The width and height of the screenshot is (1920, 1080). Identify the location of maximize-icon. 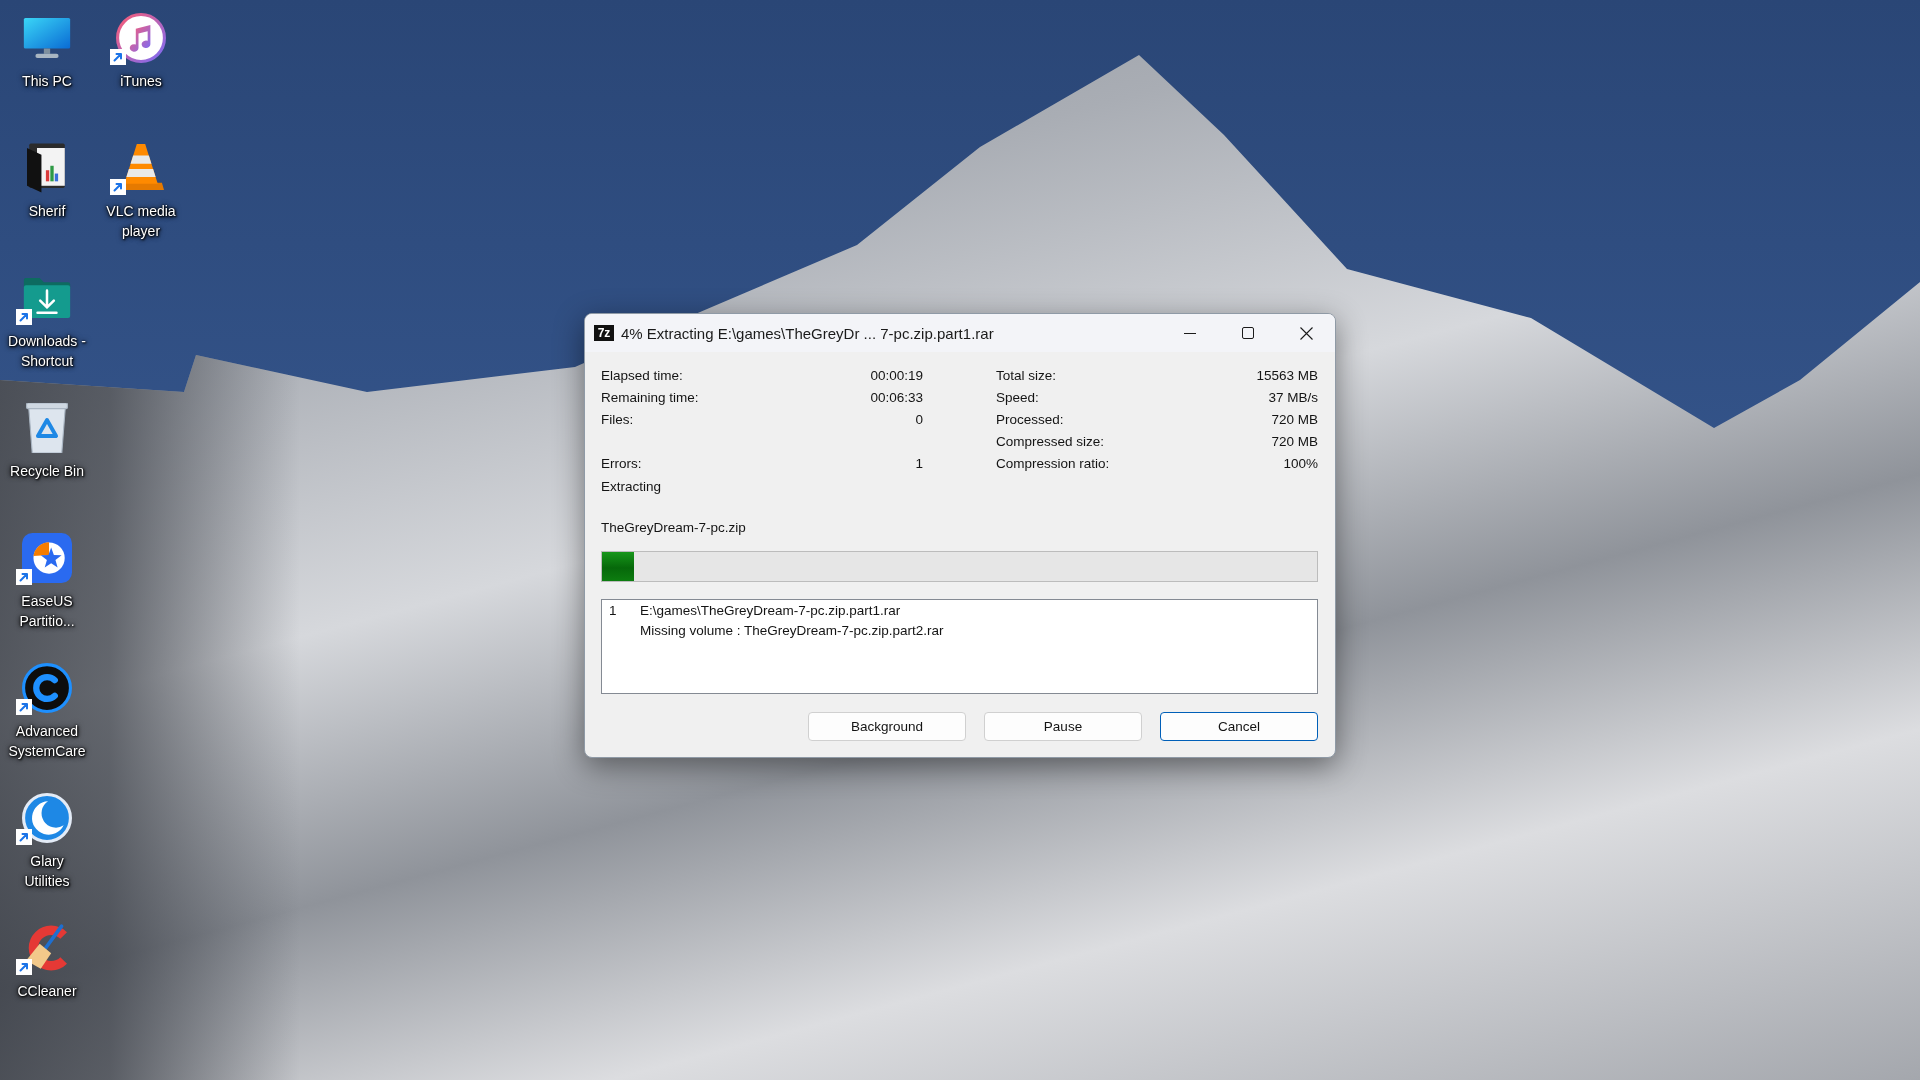
(1248, 333).